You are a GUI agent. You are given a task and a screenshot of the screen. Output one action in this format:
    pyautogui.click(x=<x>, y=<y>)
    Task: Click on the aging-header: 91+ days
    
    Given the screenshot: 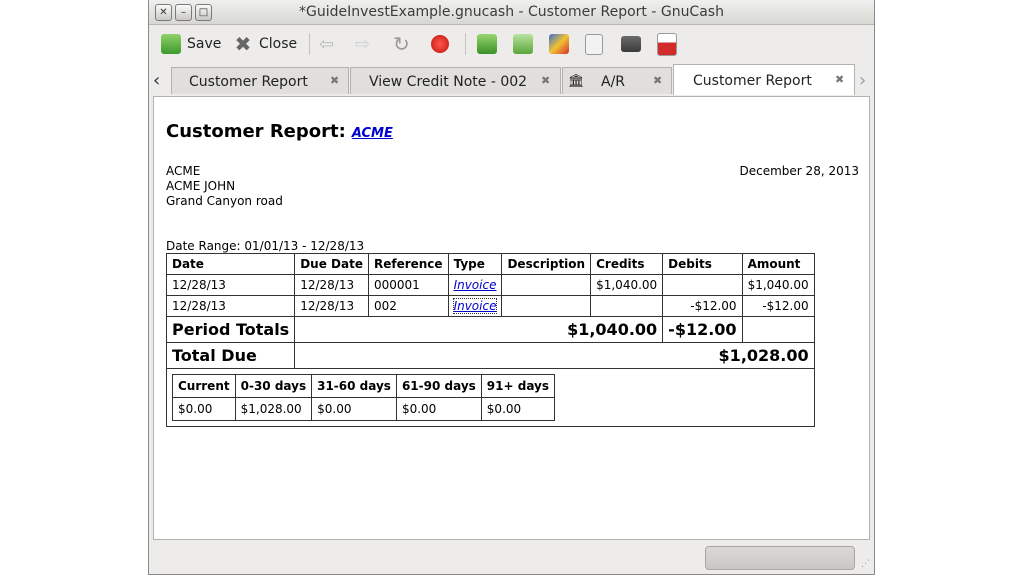 What is the action you would take?
    pyautogui.click(x=518, y=386)
    